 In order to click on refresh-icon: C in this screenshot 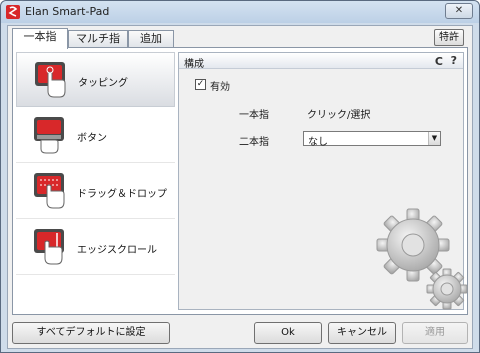, I will do `click(439, 61)`.